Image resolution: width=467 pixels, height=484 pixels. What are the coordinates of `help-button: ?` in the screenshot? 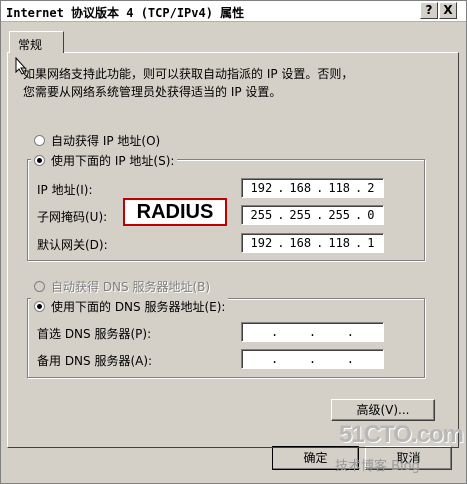 It's located at (429, 10).